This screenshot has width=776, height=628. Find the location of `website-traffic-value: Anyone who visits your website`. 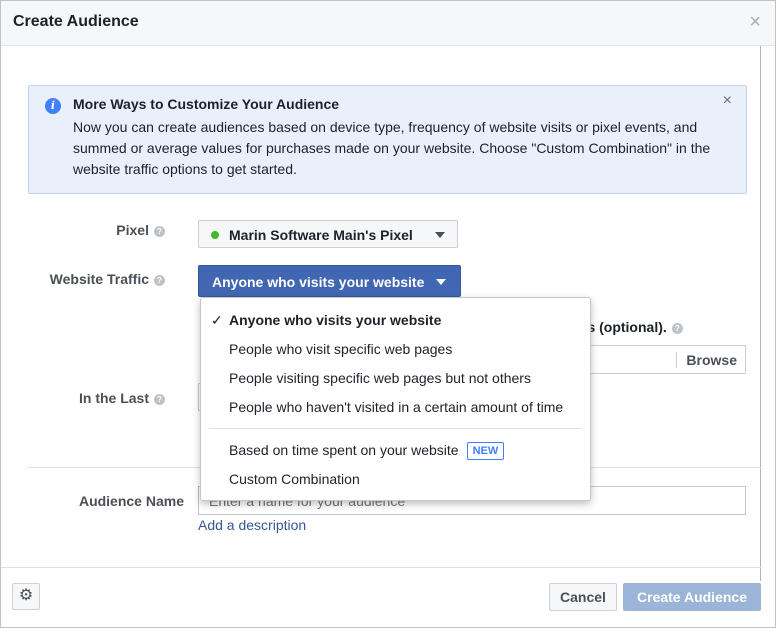

website-traffic-value: Anyone who visits your website is located at coordinates (318, 282).